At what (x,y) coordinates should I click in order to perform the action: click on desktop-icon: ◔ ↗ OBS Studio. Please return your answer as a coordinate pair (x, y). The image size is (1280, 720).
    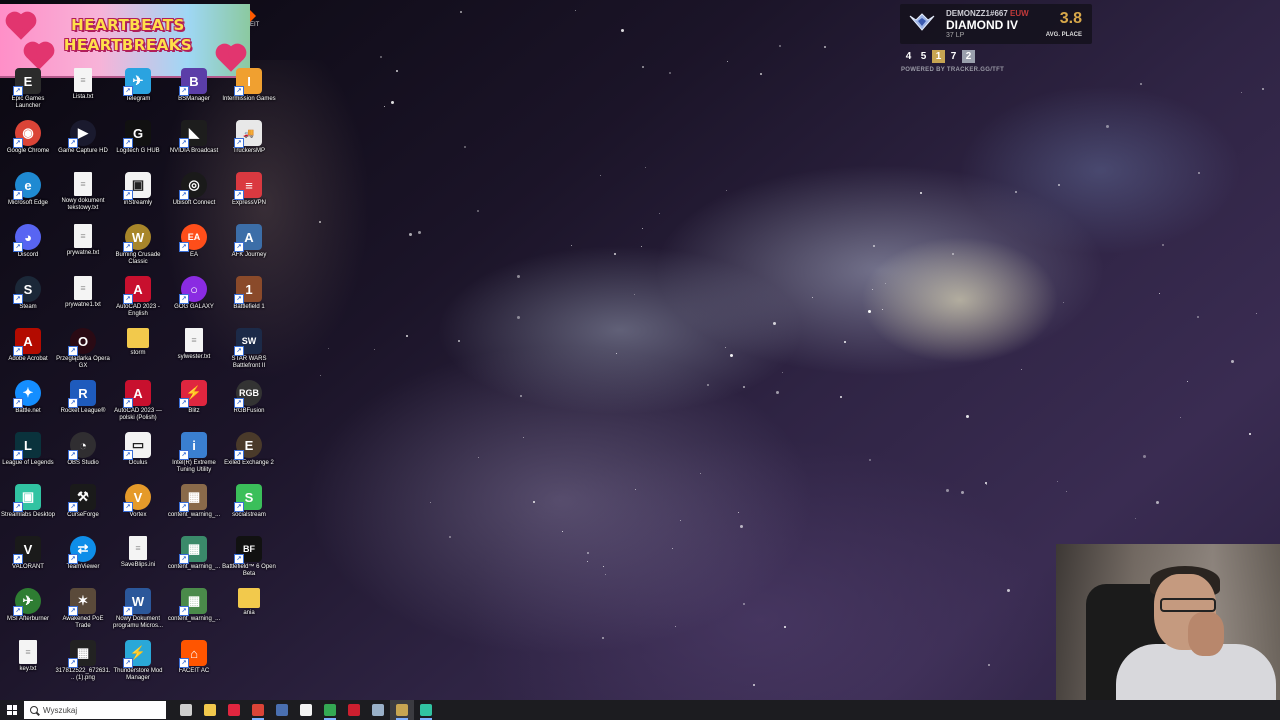
    Looking at the image, I should click on (83, 449).